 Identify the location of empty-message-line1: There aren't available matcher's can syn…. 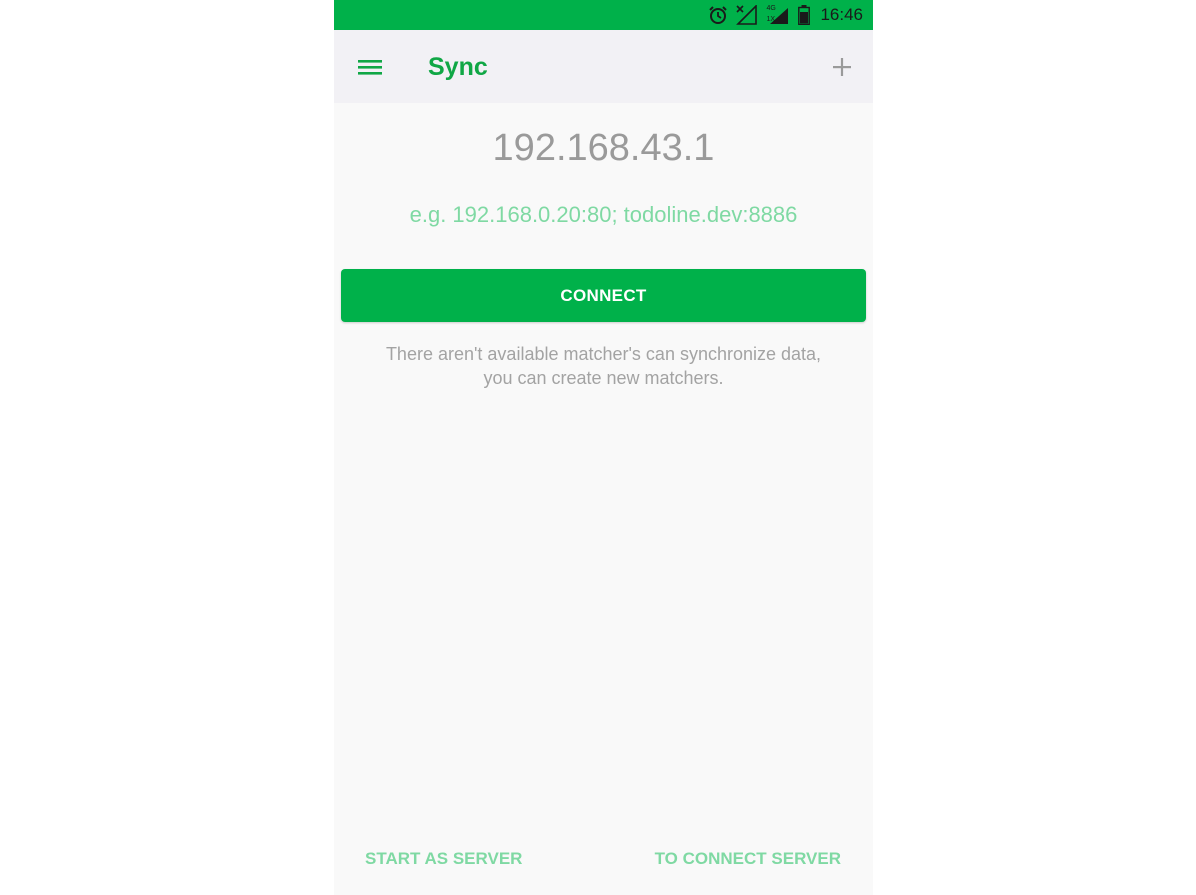
(603, 354).